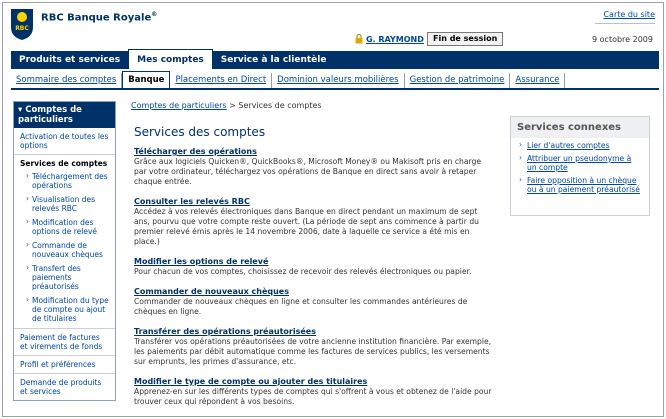 This screenshot has width=666, height=419. I want to click on sitemap-link: Carte du site, so click(629, 14).